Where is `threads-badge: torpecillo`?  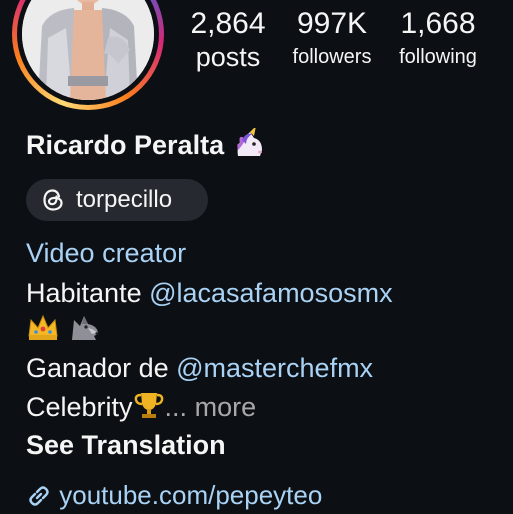 threads-badge: torpecillo is located at coordinates (117, 200).